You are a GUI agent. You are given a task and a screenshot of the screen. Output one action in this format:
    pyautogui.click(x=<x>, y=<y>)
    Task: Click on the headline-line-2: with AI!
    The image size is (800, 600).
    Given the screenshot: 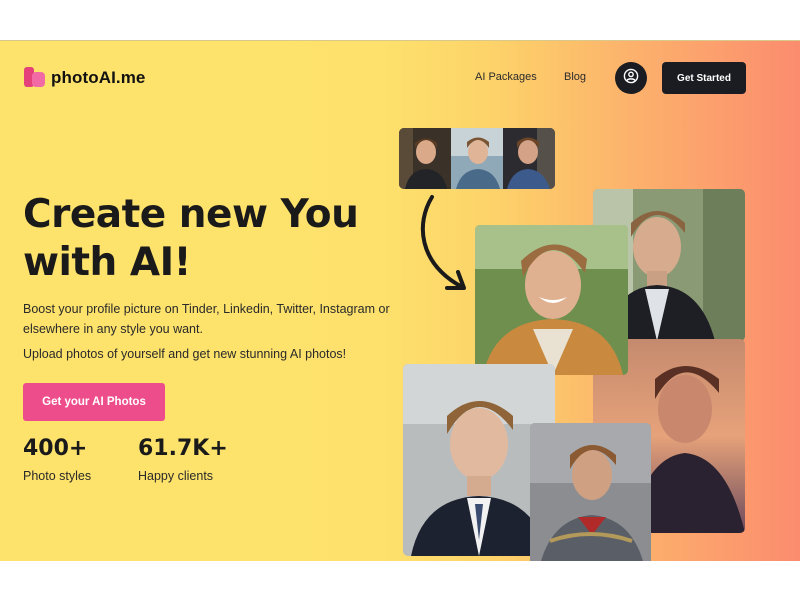 What is the action you would take?
    pyautogui.click(x=107, y=262)
    